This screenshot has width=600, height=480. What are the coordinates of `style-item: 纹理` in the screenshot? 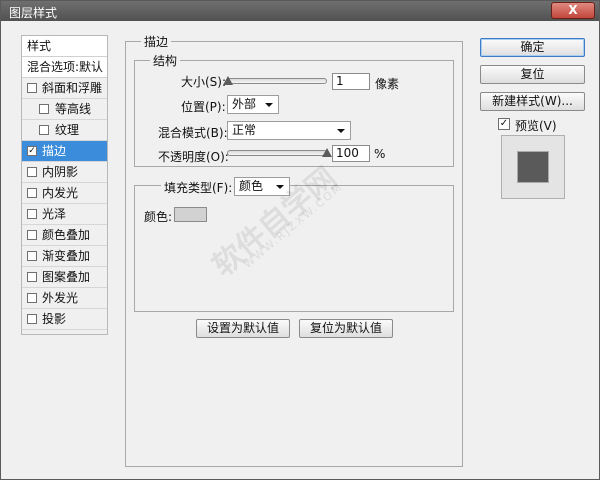 It's located at (64, 130).